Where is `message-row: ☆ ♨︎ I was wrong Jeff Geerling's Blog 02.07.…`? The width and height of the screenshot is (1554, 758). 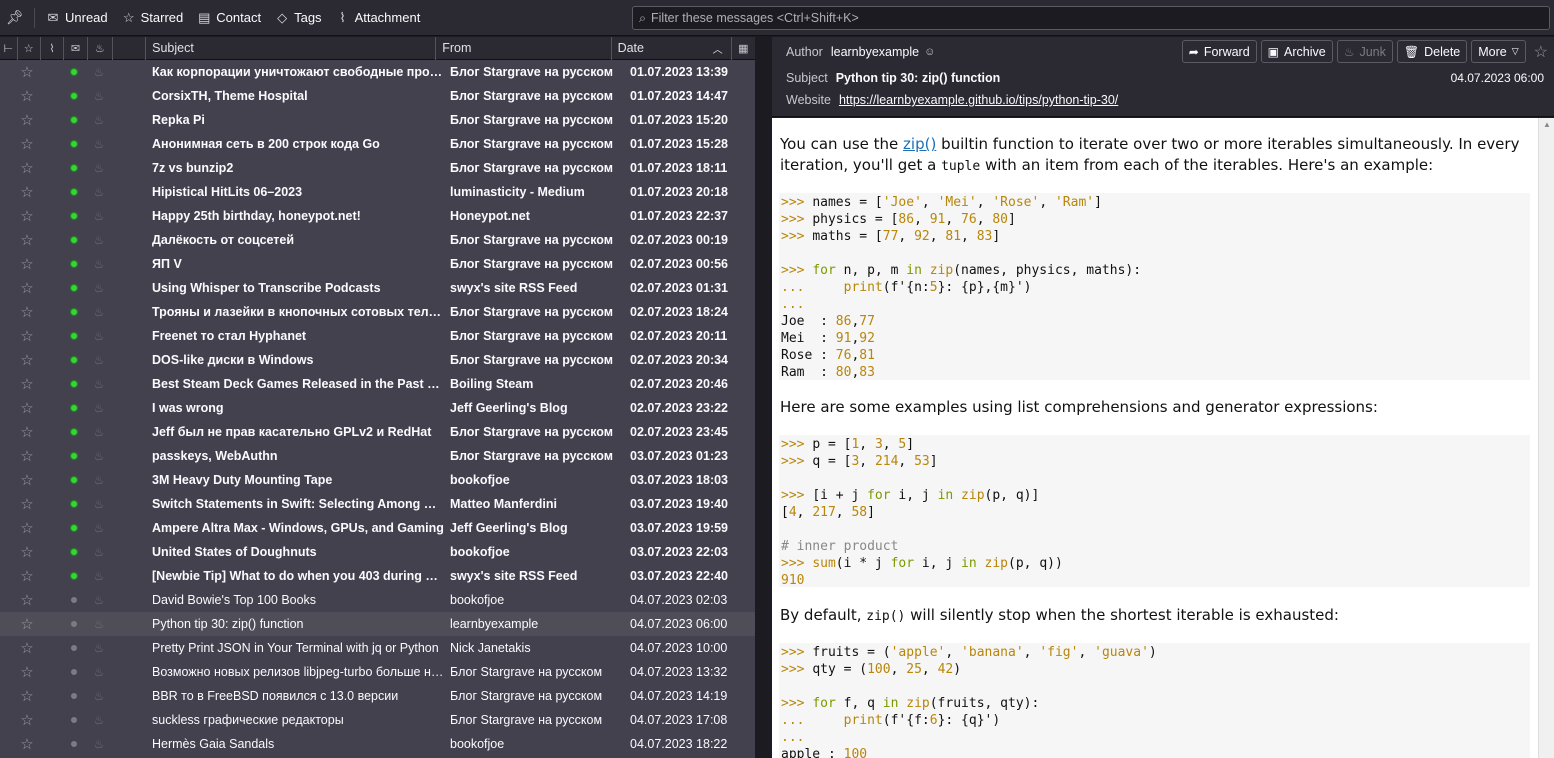
message-row: ☆ ♨︎ I was wrong Jeff Geerling's Blog 02.07.… is located at coordinates (377, 408).